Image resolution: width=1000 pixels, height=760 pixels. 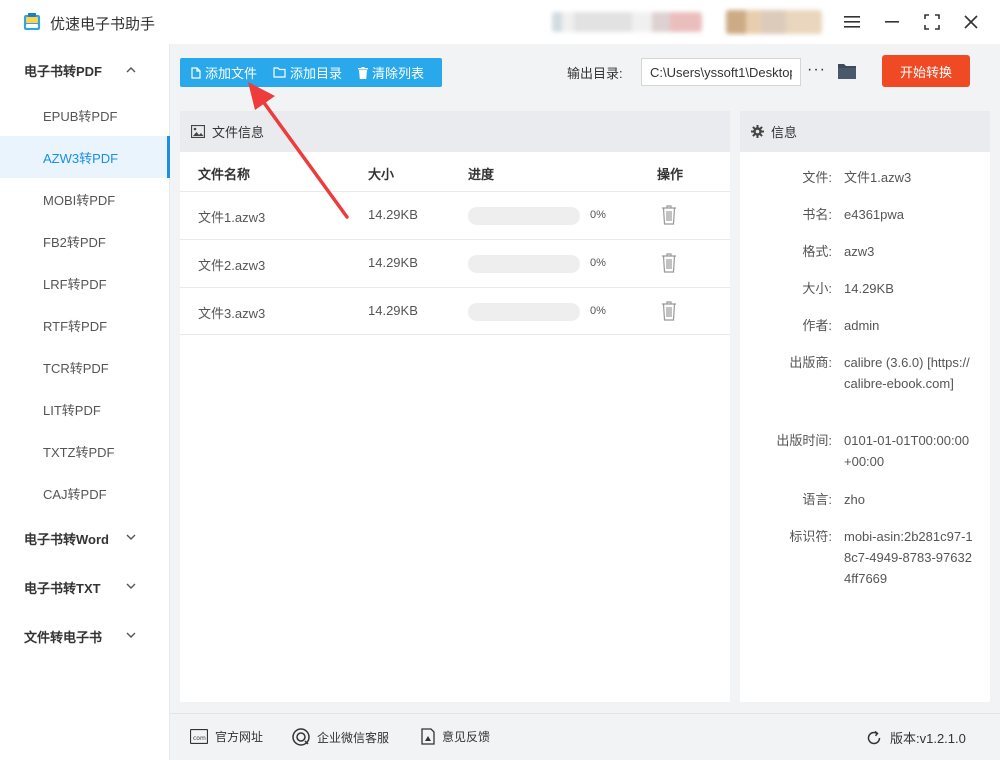 I want to click on add-directory-button: 添加目录, so click(x=307, y=72).